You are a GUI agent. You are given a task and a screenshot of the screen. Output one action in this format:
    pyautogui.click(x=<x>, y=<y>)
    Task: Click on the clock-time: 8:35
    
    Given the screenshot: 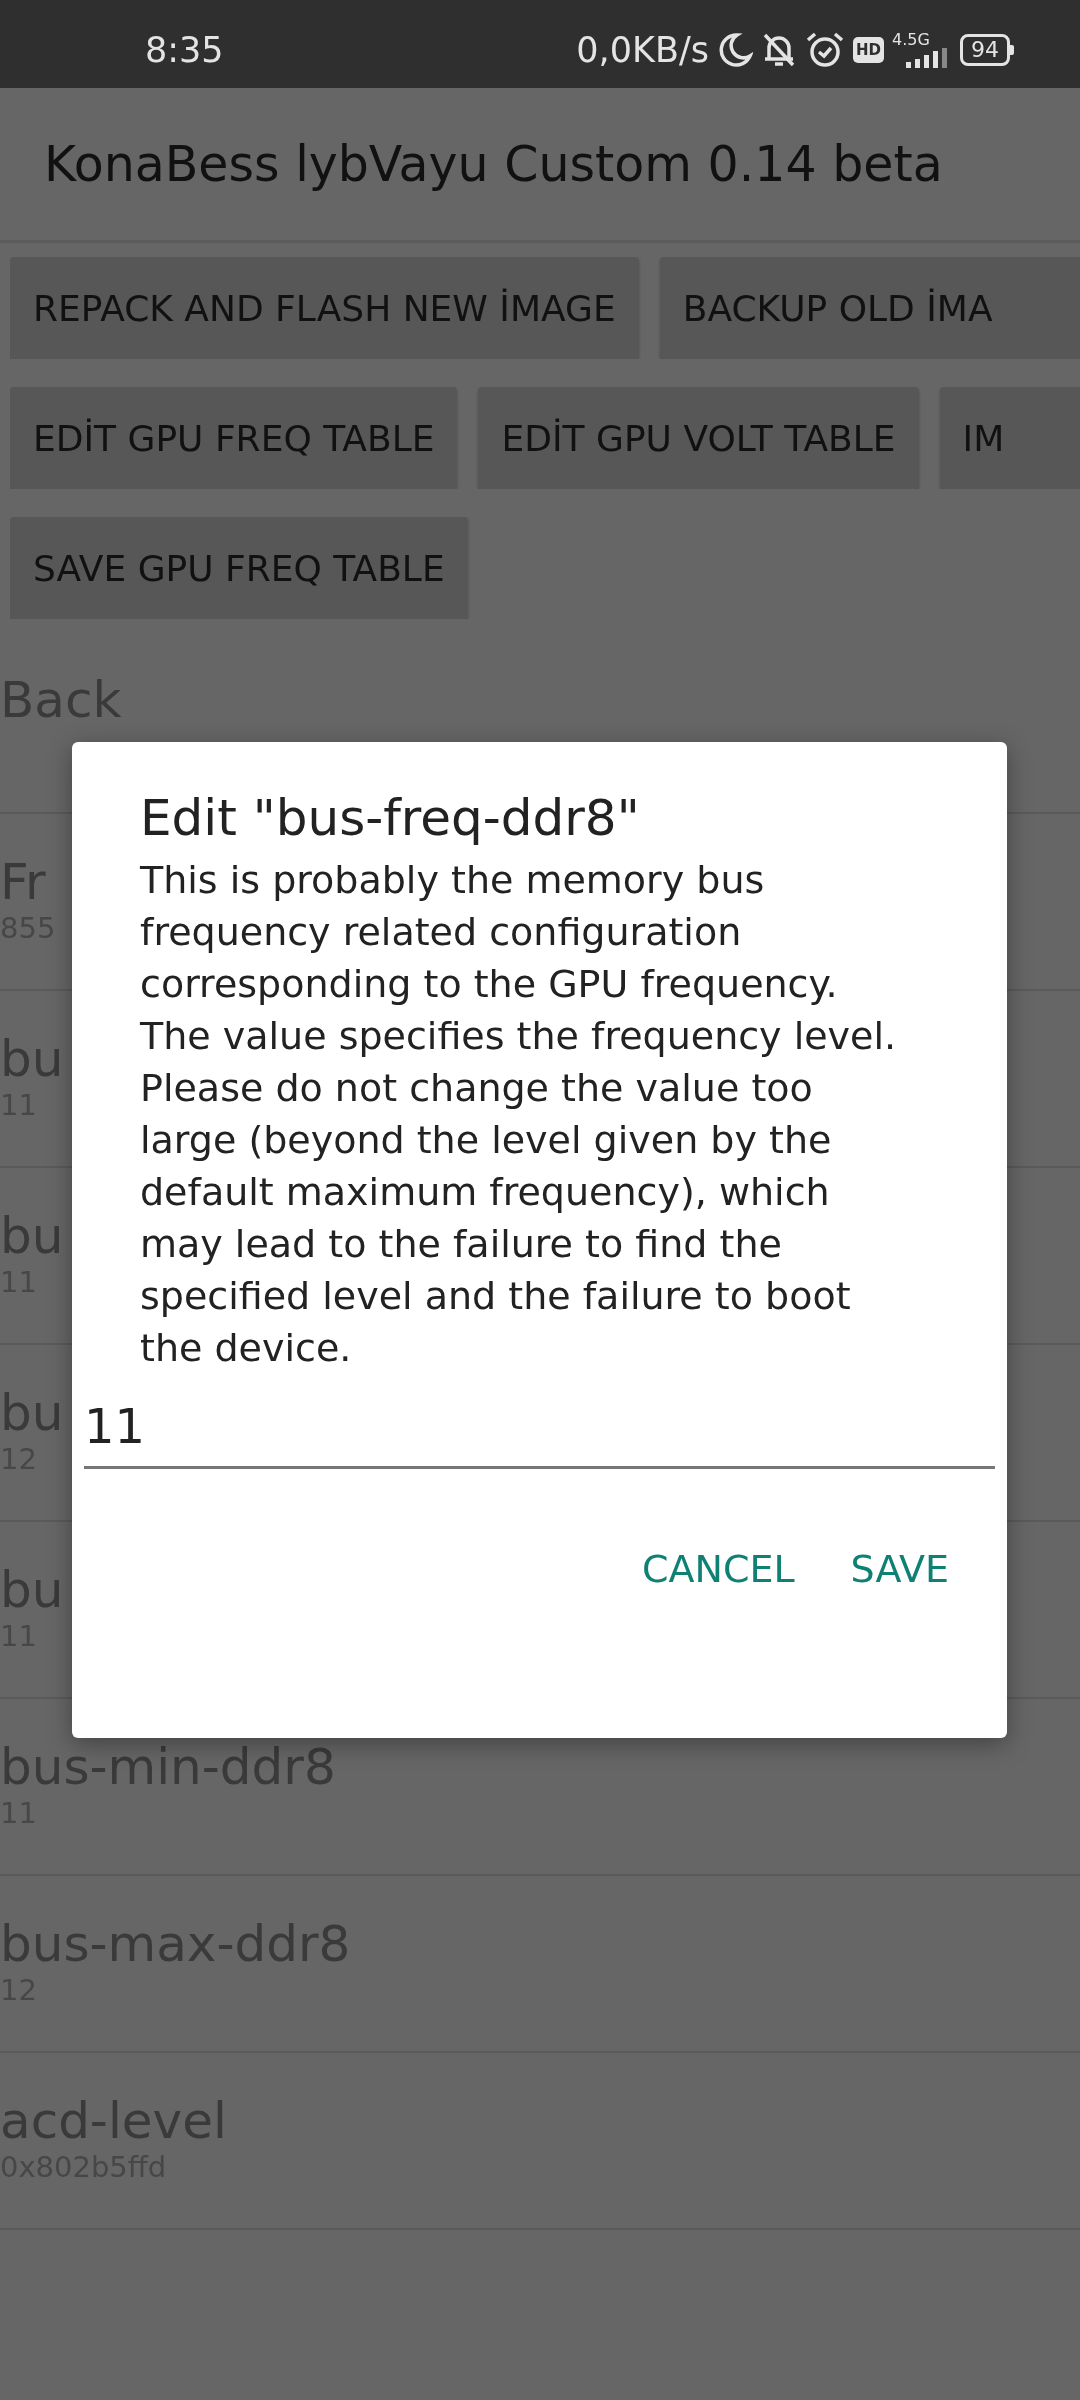 What is the action you would take?
    pyautogui.click(x=184, y=50)
    